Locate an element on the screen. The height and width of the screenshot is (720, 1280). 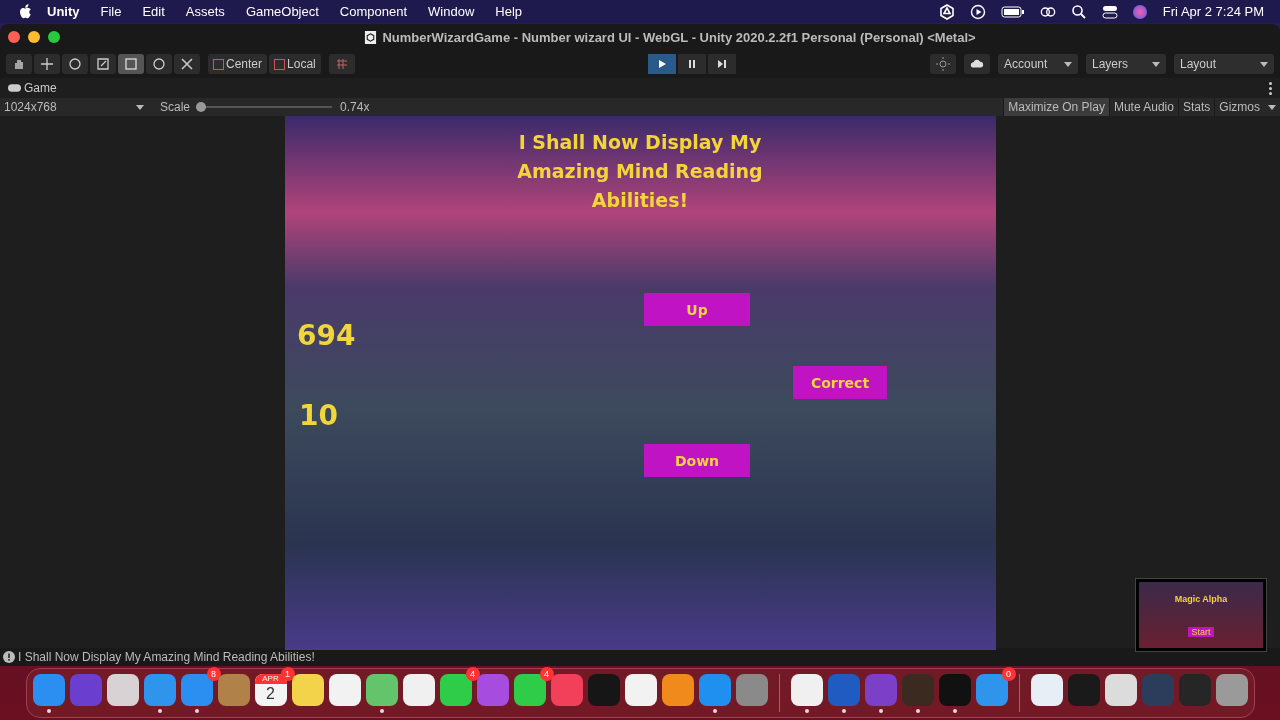
play-icon is located at coordinates (662, 64).